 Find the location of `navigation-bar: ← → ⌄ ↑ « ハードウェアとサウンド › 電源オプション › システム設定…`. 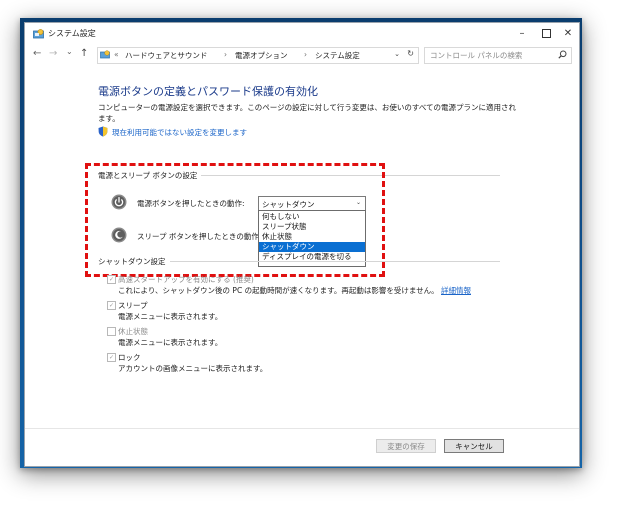

navigation-bar: ← → ⌄ ↑ « ハードウェアとサウンド › 電源オプション › システム設定… is located at coordinates (302, 55).